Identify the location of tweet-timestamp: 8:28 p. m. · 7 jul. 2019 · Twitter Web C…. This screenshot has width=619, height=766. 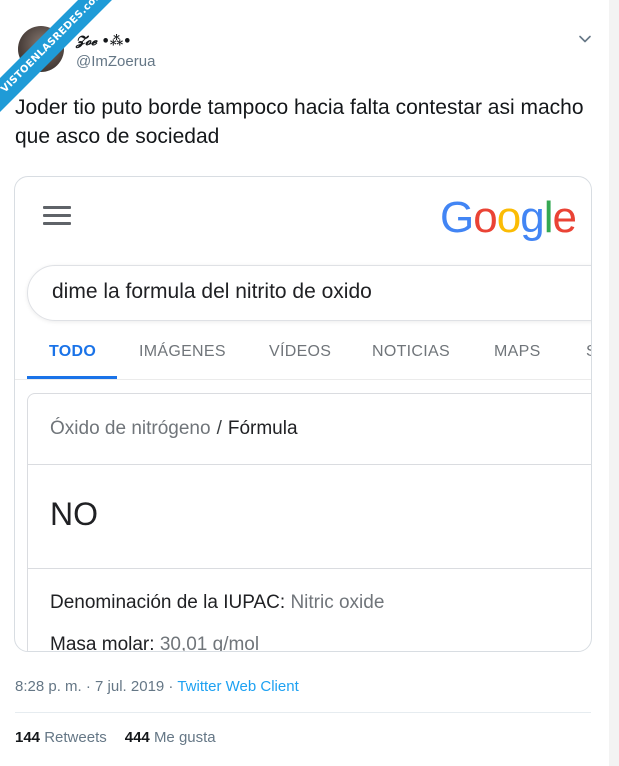
(157, 686).